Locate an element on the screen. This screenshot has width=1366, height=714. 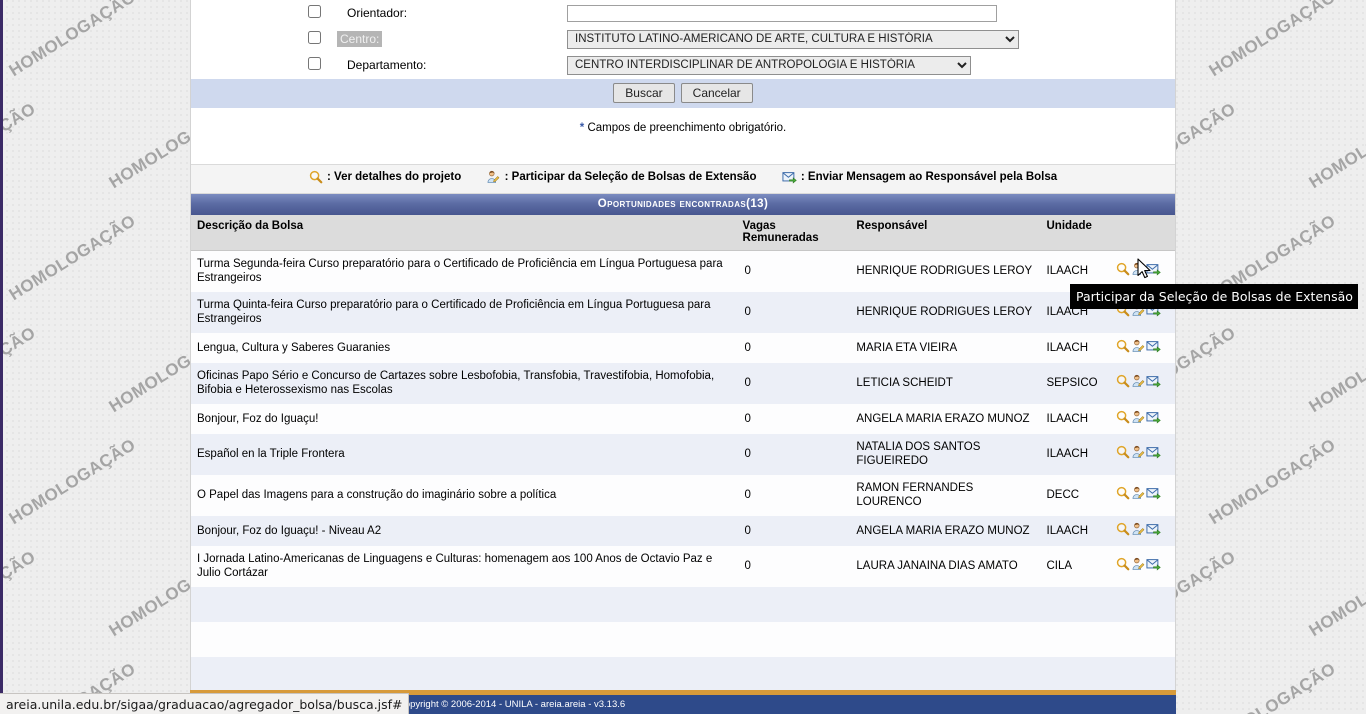
cell-responsavel: LETICIA SCHEIDT is located at coordinates (904, 383).